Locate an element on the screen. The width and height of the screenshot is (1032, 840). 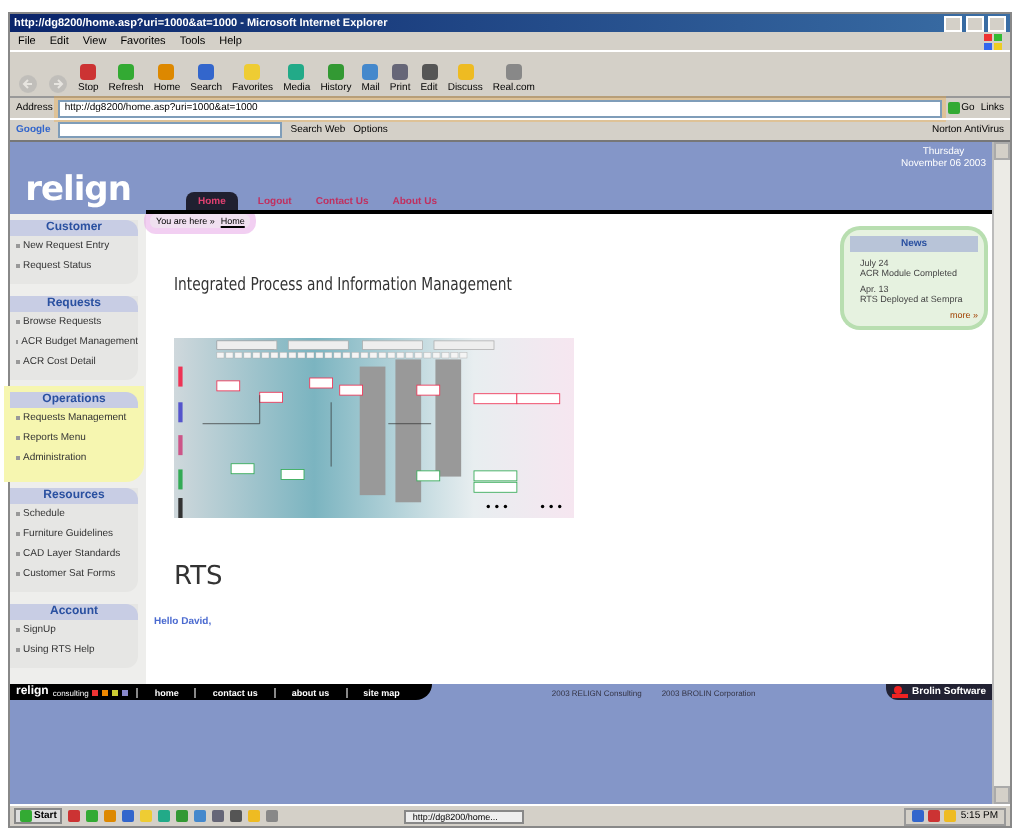
scrollbar is located at coordinates (1001, 473).